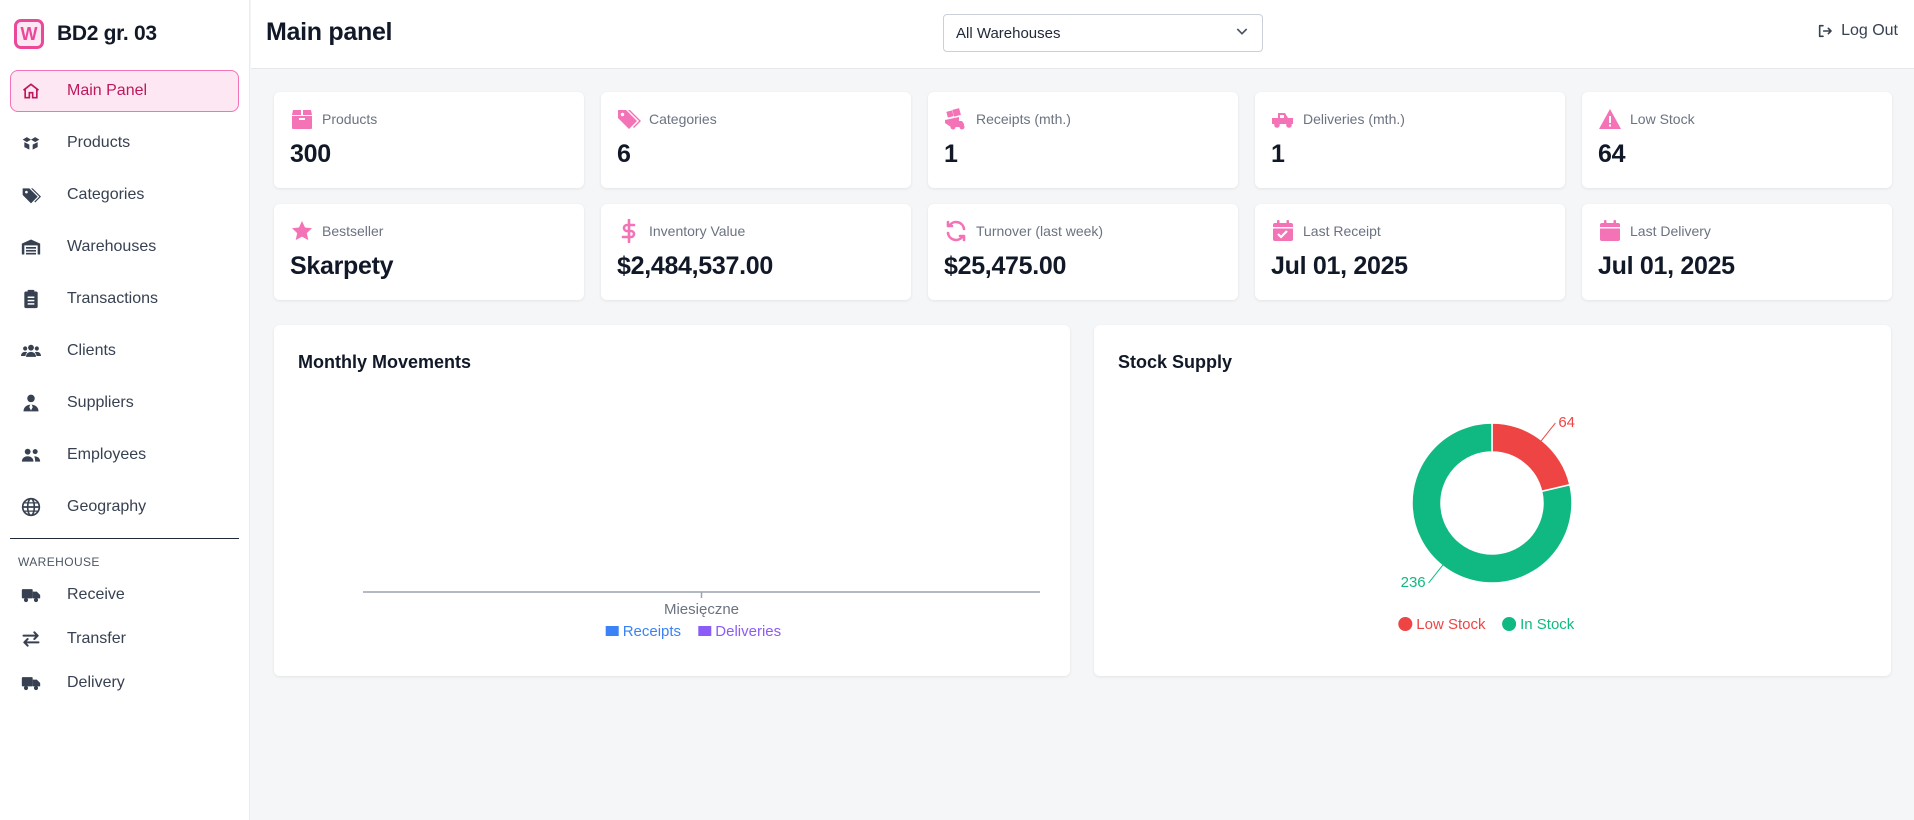 The height and width of the screenshot is (820, 1914). I want to click on page-title: Main panel, so click(329, 32).